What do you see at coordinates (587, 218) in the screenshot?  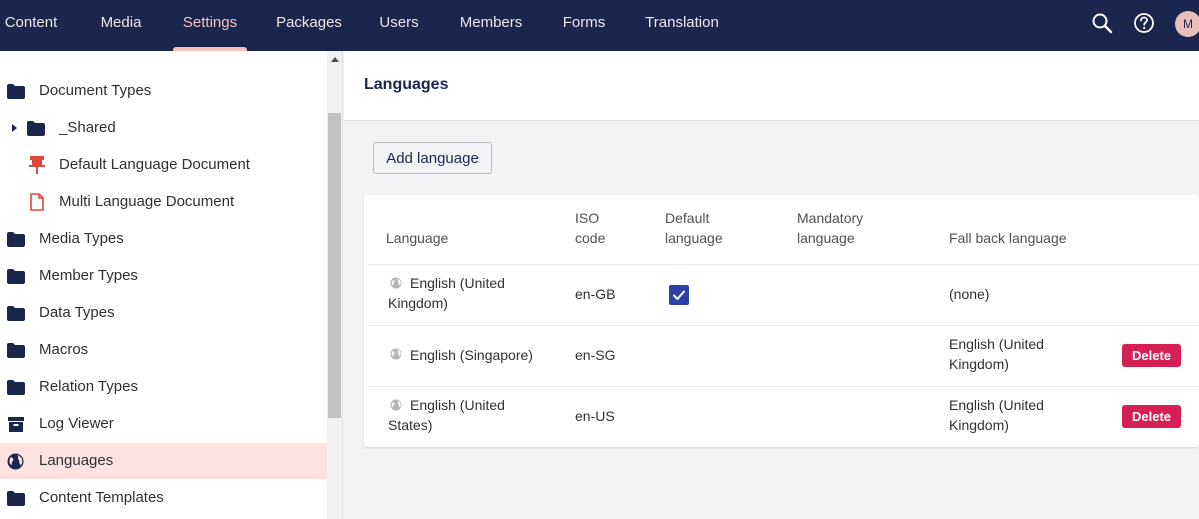 I see `header-iso-line-1: ISO` at bounding box center [587, 218].